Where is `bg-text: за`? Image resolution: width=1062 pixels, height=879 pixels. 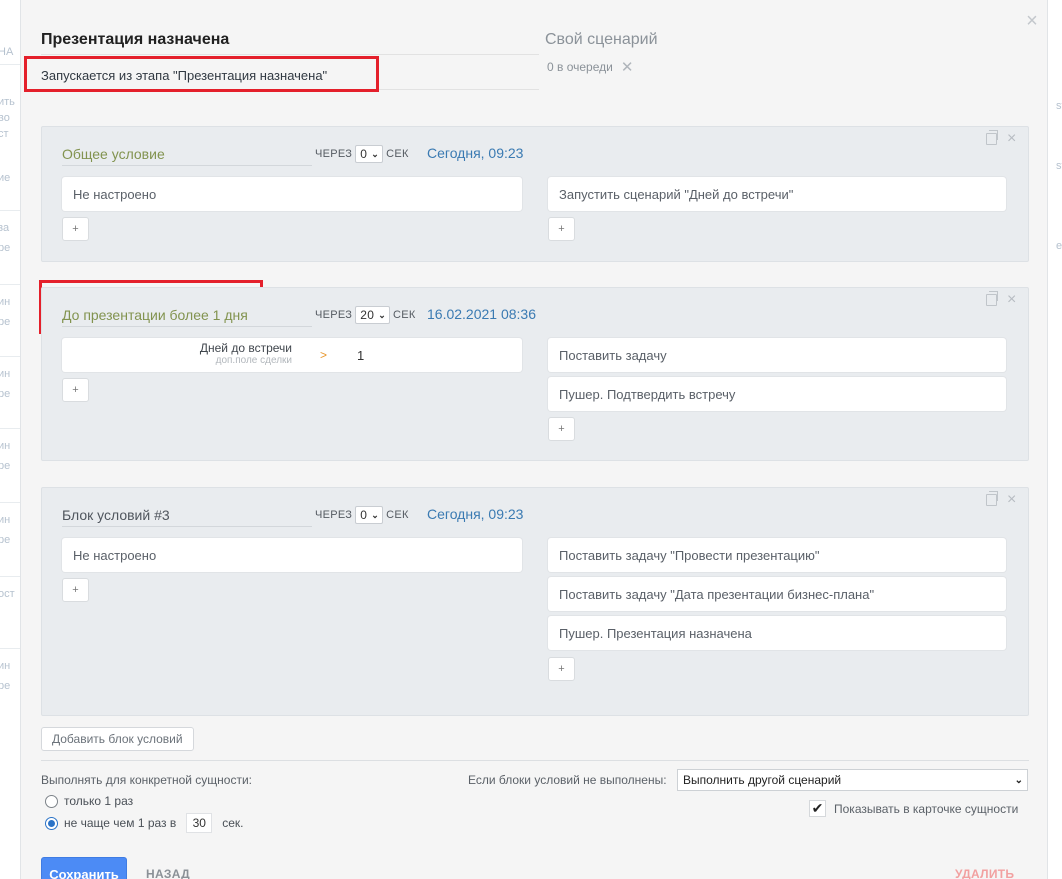
bg-text: за is located at coordinates (5, 228).